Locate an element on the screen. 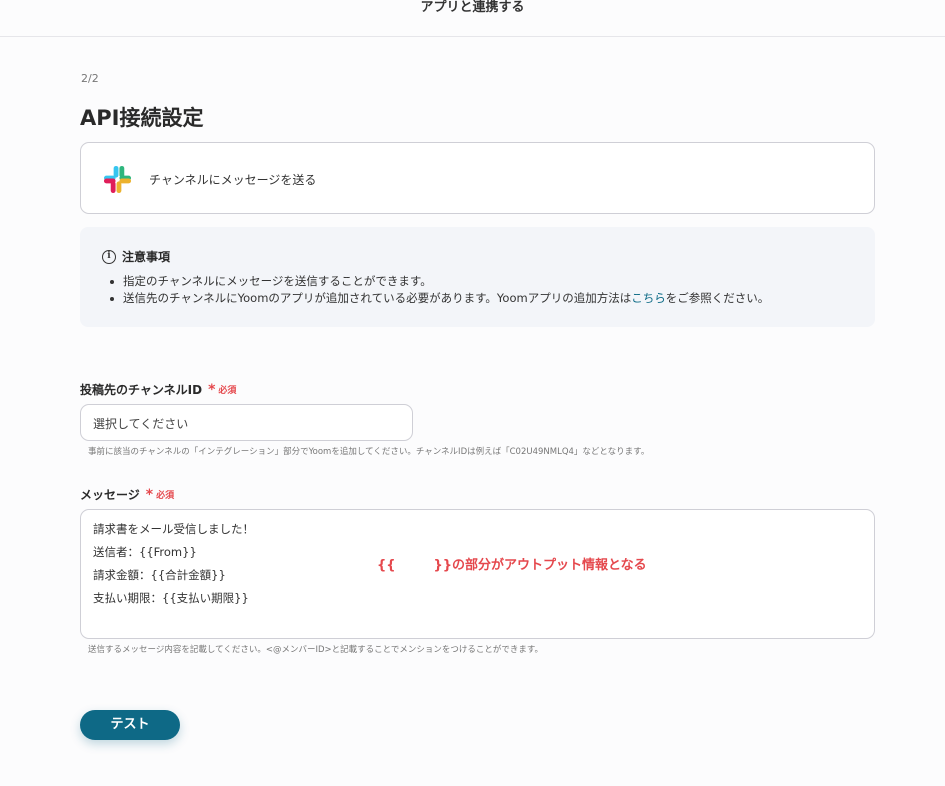 The image size is (945, 786). action-label: チャンネルにメッセージを送る is located at coordinates (233, 180).